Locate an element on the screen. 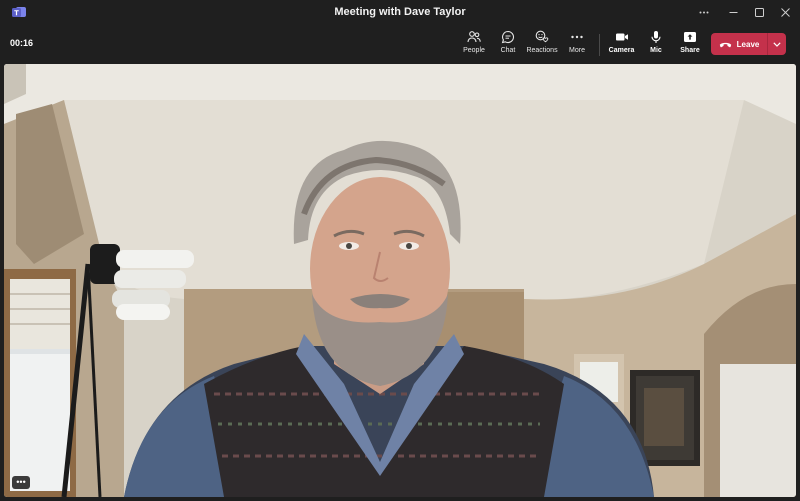  chat-label: Chat is located at coordinates (508, 50).